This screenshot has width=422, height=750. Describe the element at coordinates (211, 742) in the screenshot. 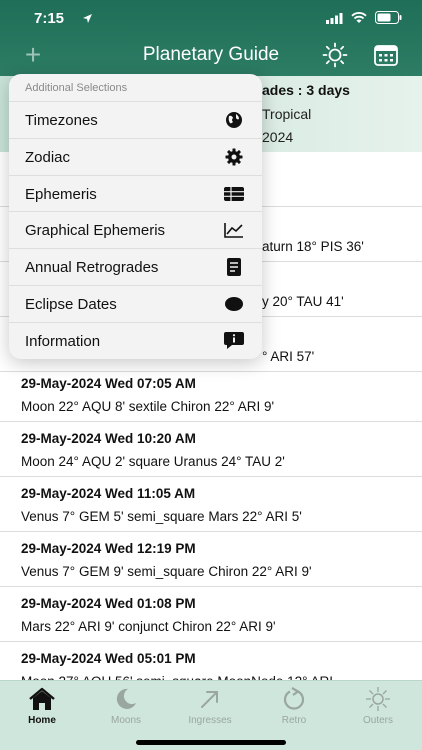

I see `home-indicator` at that location.